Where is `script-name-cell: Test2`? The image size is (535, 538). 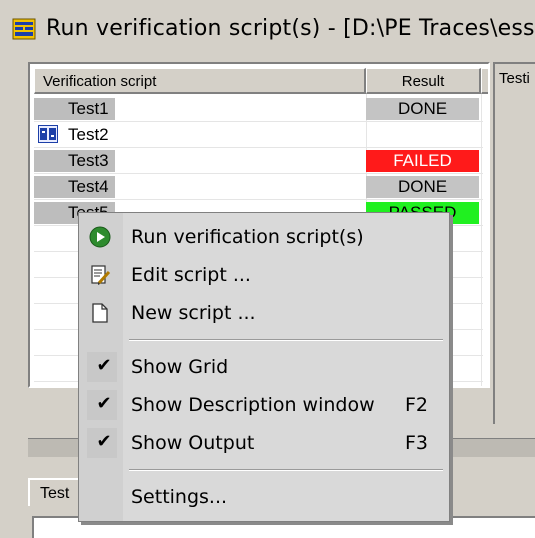
script-name-cell: Test2 is located at coordinates (74, 135).